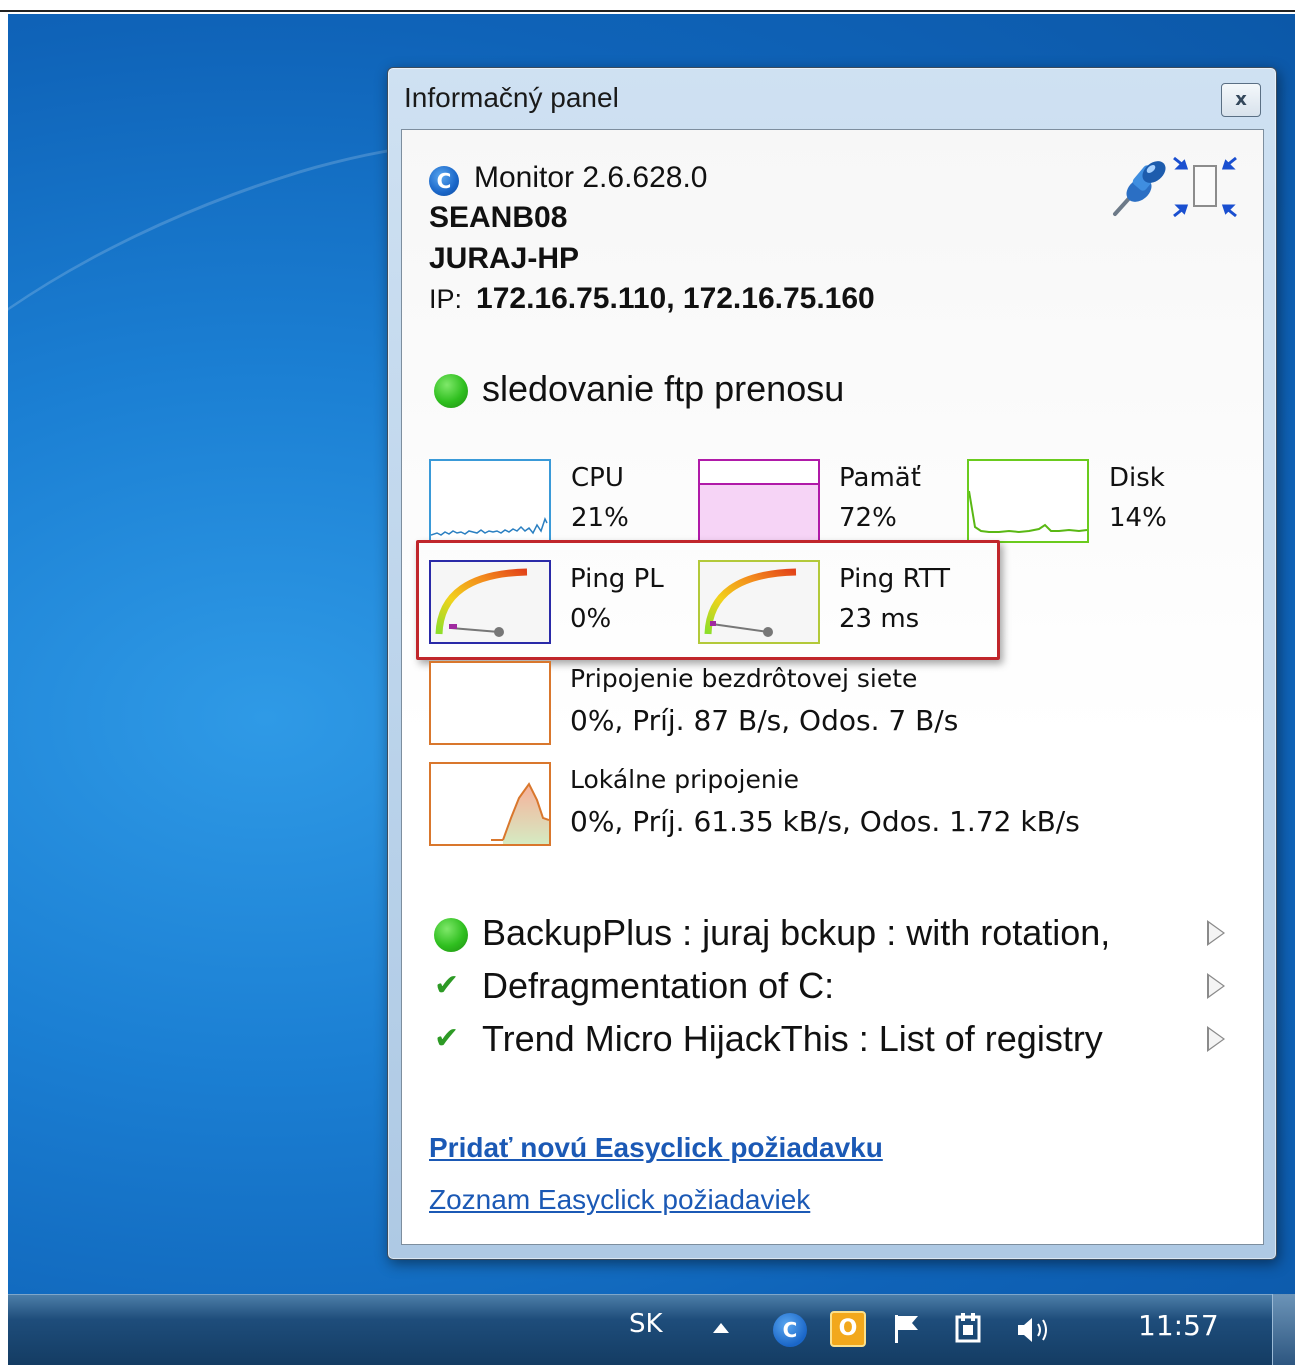 This screenshot has width=1295, height=1365. I want to click on request-list-link: Zoznam Easyclick požiadaviek, so click(619, 1200).